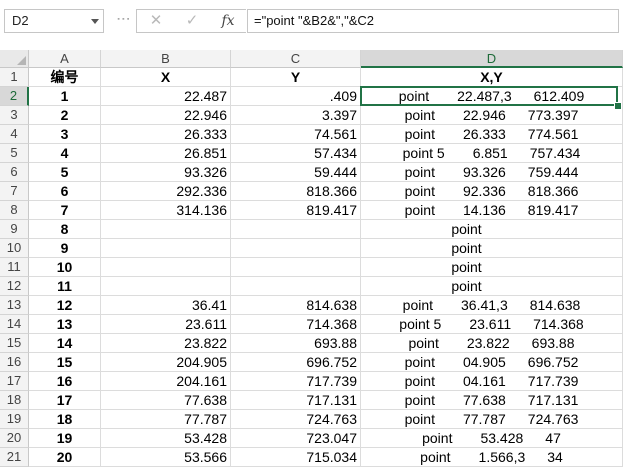 The height and width of the screenshot is (471, 623). Describe the element at coordinates (296, 59) in the screenshot. I see `col-header-c: C` at that location.